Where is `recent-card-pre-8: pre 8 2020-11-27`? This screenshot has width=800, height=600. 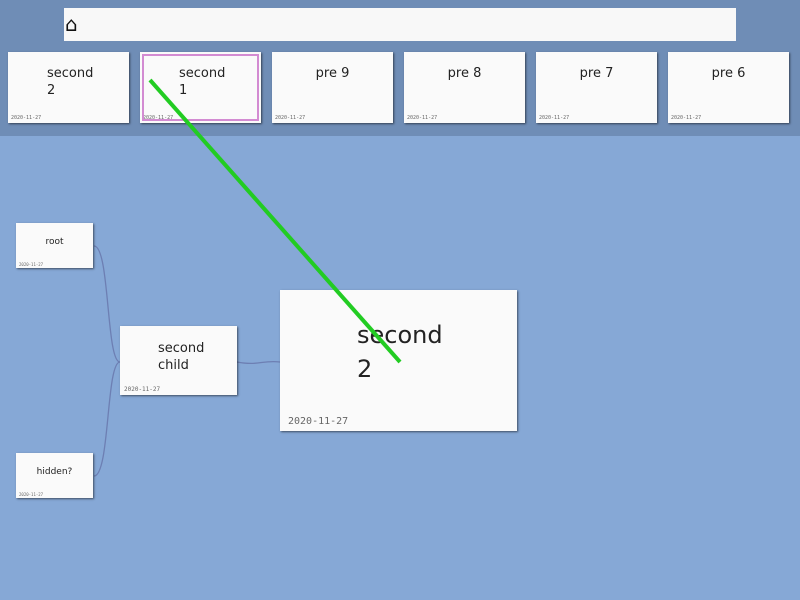 recent-card-pre-8: pre 8 2020-11-27 is located at coordinates (464, 87).